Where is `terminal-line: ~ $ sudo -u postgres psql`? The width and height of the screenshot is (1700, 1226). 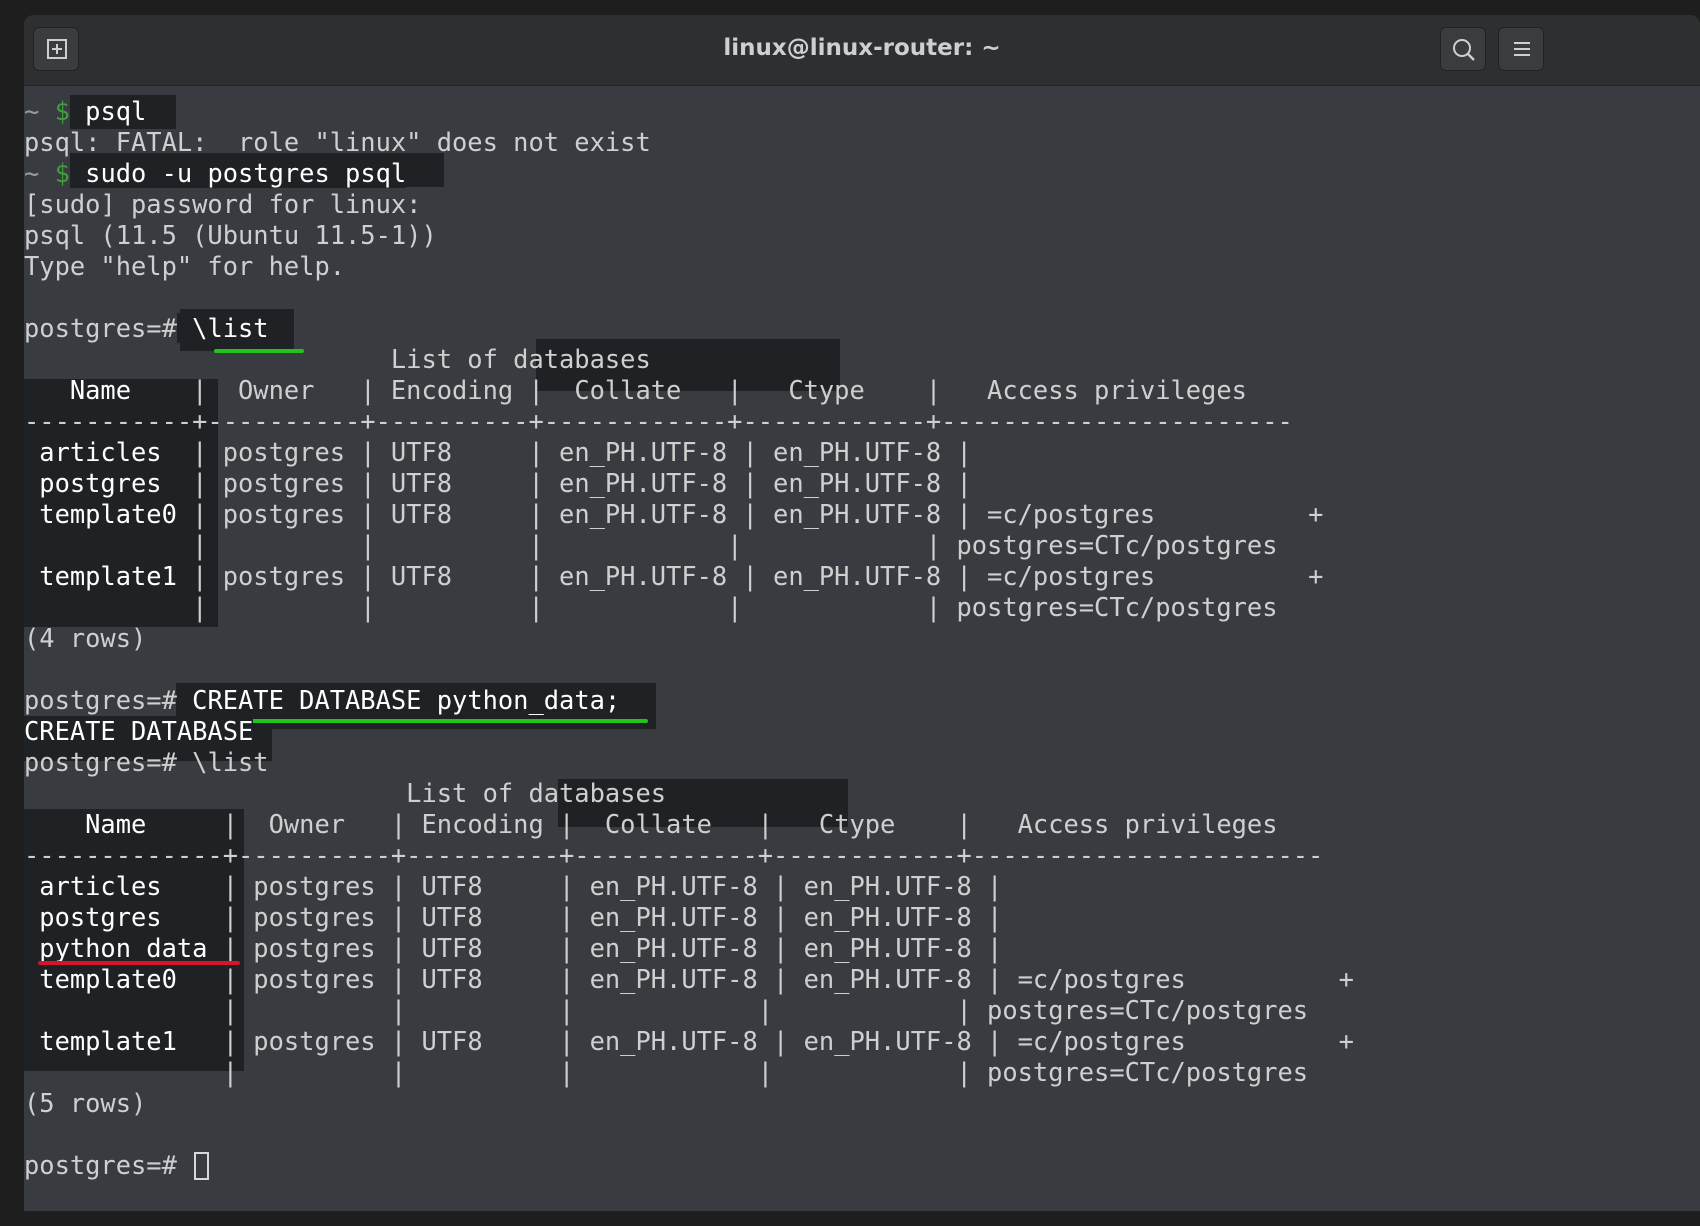
terminal-line: ~ $ sudo -u postgres psql is located at coordinates (215, 173).